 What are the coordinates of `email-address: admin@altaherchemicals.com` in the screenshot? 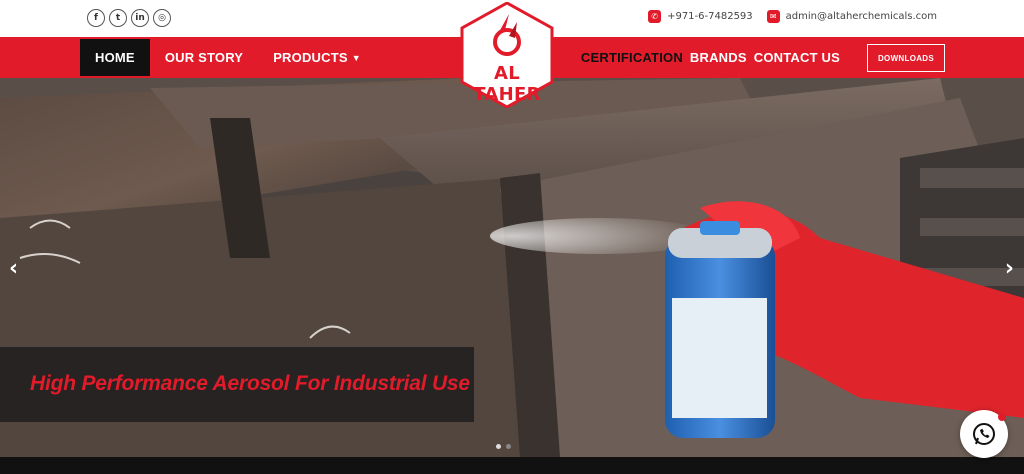 It's located at (861, 16).